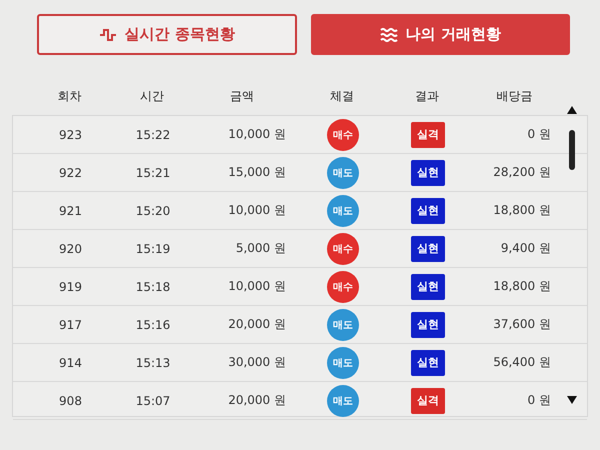  I want to click on round-cell-text: 921, so click(70, 211).